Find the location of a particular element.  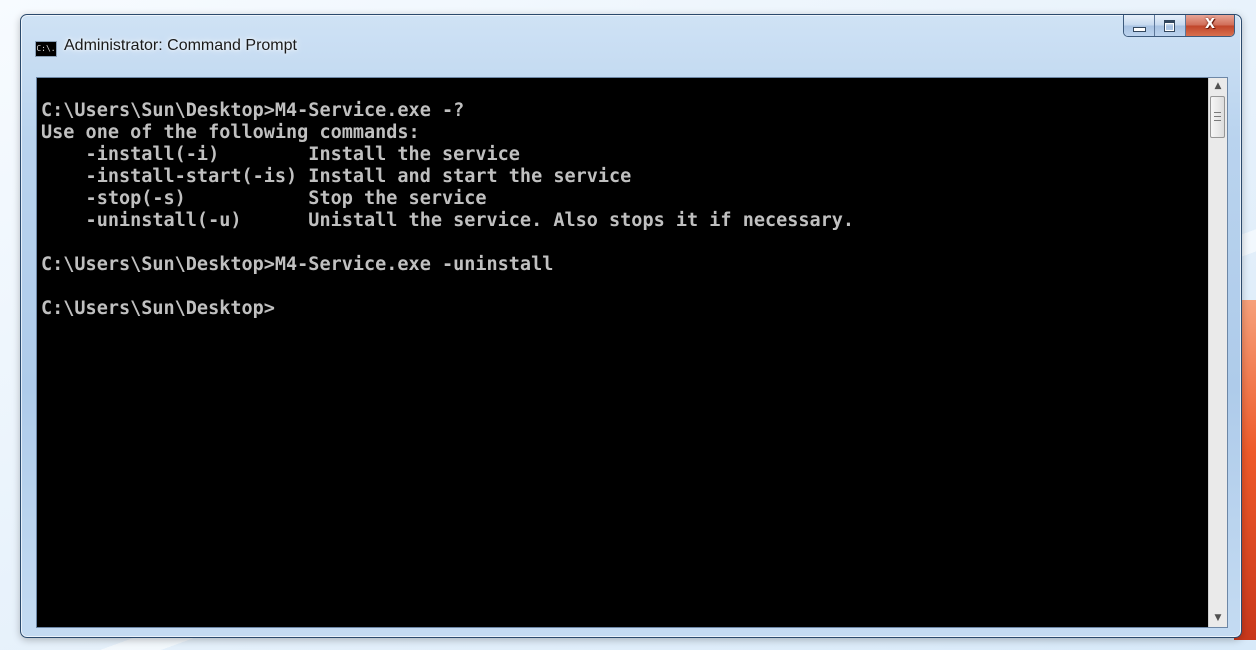

window-title: Administrator: Command Prompt is located at coordinates (180, 45).